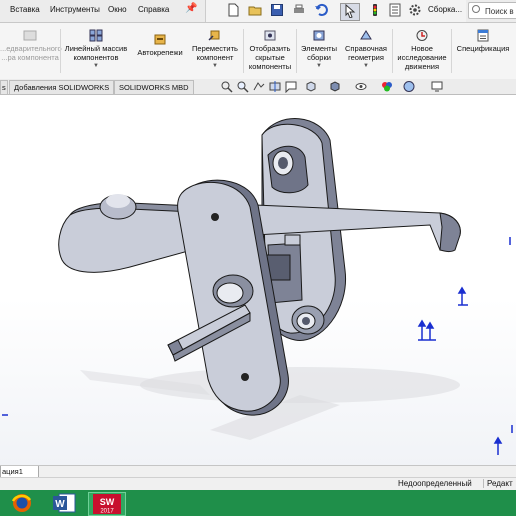 Image resolution: width=516 pixels, height=517 pixels. Describe the element at coordinates (243, 86) in the screenshot. I see `zoom-area-icon` at that location.